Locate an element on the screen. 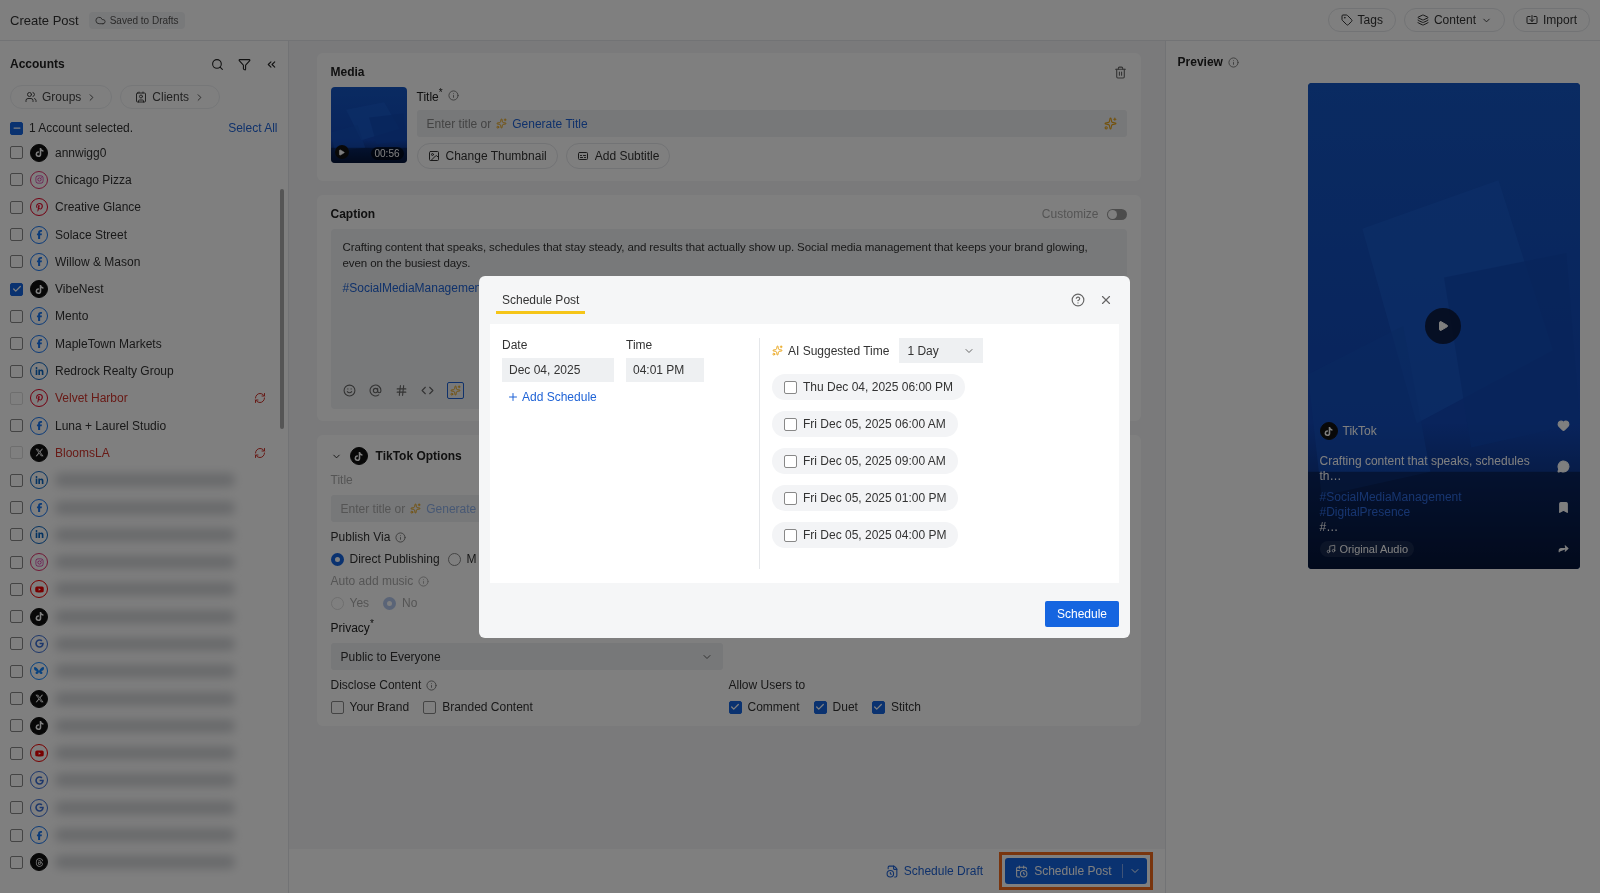  account-name: Luna + Laurel Studio is located at coordinates (111, 425).